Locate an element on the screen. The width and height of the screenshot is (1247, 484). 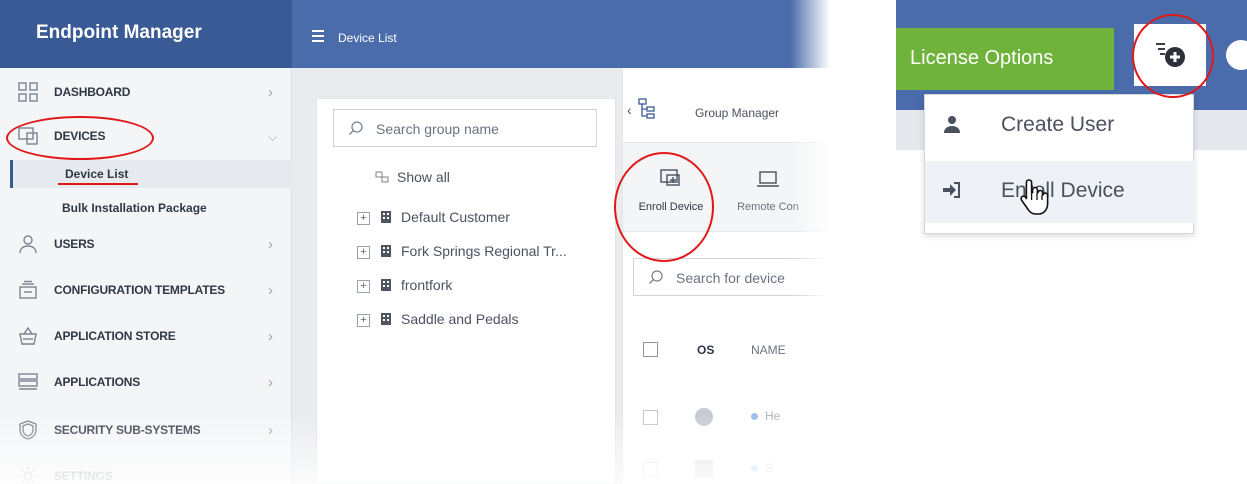
device-list-underline is located at coordinates (98, 184).